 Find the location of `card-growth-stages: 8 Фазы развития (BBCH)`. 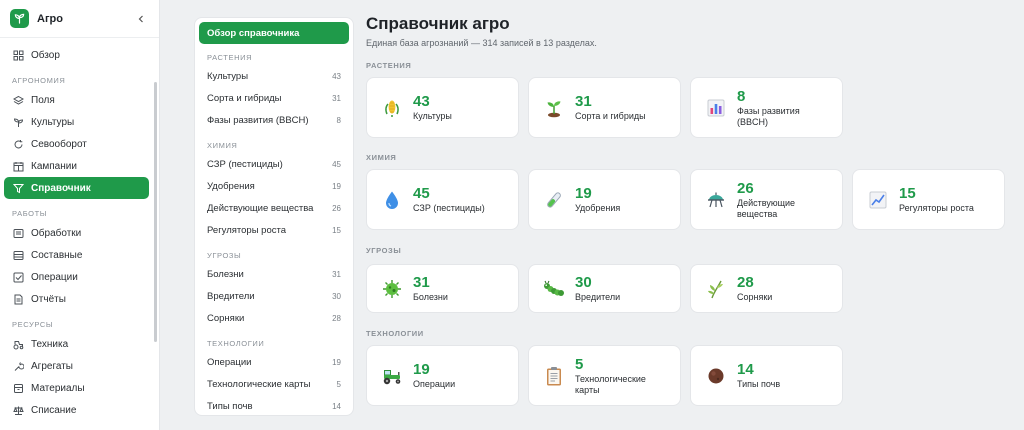

card-growth-stages: 8 Фазы развития (BBCH) is located at coordinates (766, 107).